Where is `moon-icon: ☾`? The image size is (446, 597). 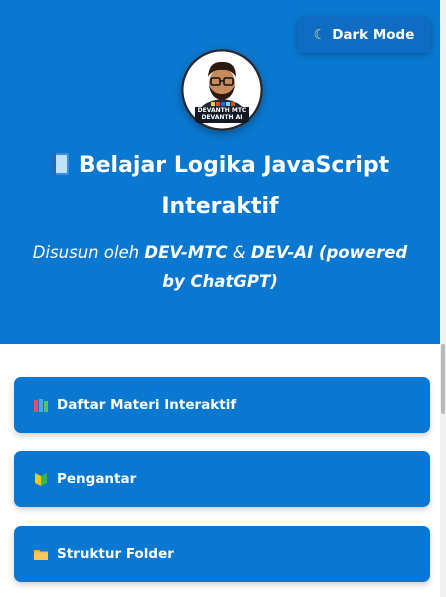 moon-icon: ☾ is located at coordinates (320, 35).